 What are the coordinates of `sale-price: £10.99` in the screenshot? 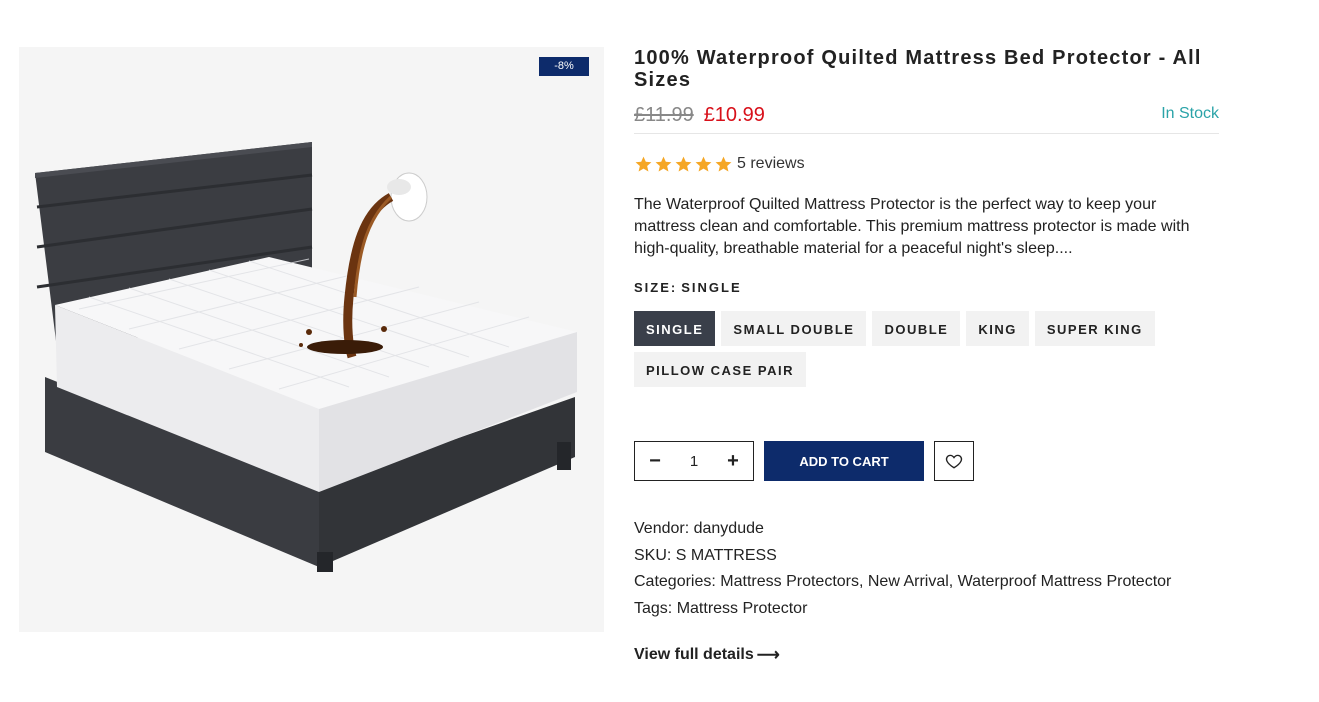 It's located at (734, 114).